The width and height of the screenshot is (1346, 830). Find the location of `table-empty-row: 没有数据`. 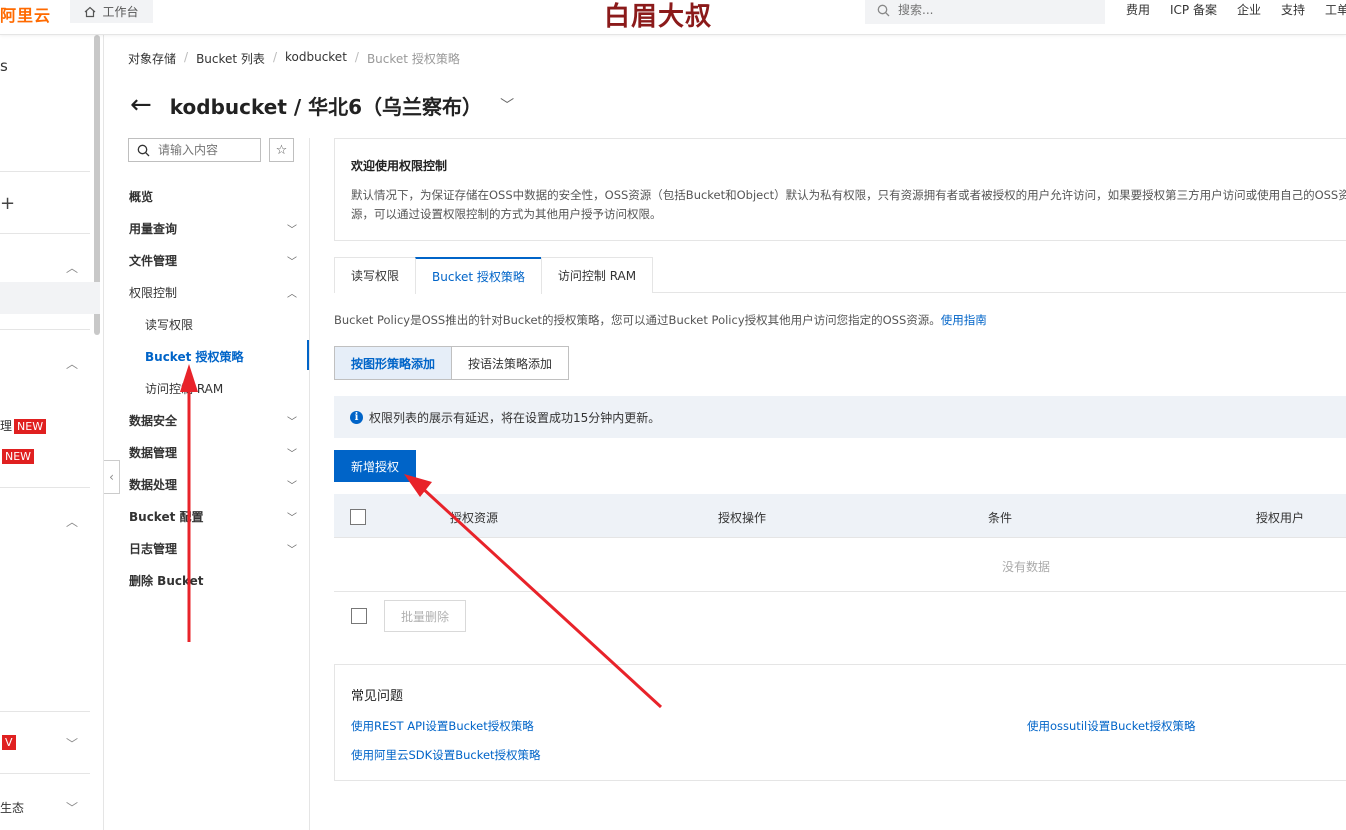

table-empty-row: 没有数据 is located at coordinates (840, 565).